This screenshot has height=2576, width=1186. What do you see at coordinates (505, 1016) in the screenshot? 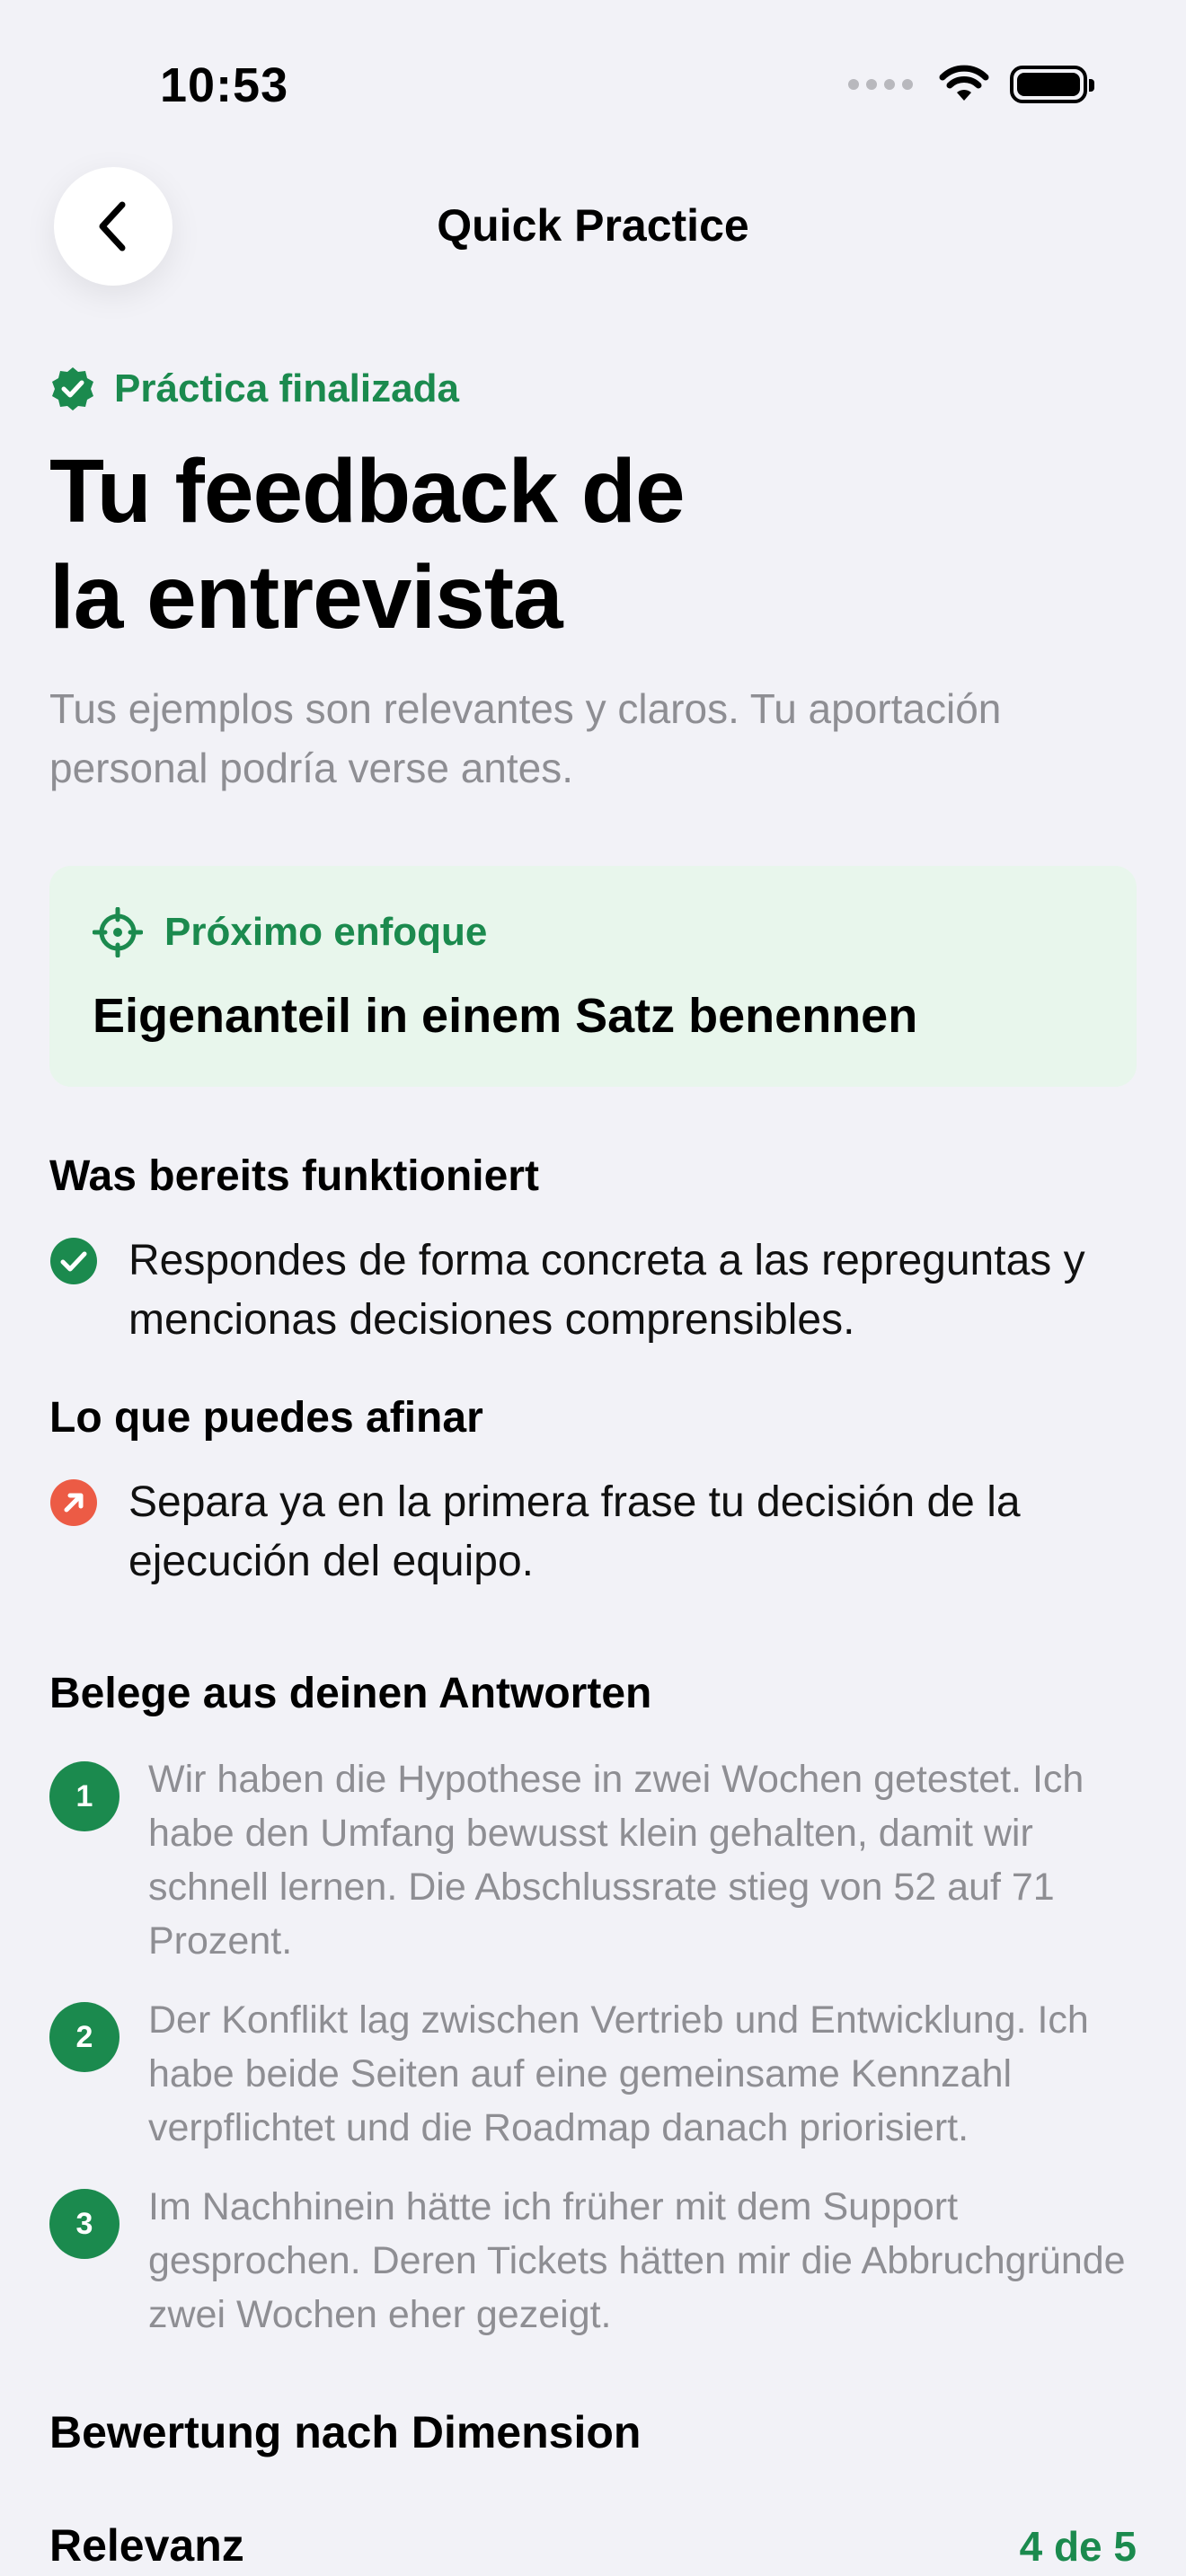
I see `next-focus-value: Eigenanteil in einem Satz benennen` at bounding box center [505, 1016].